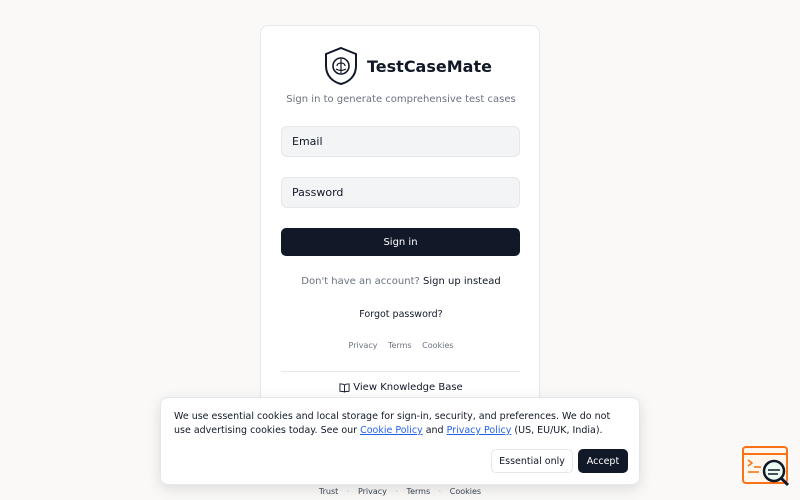 The image size is (800, 500). Describe the element at coordinates (419, 491) in the screenshot. I see `footer-terms-link: Terms` at that location.